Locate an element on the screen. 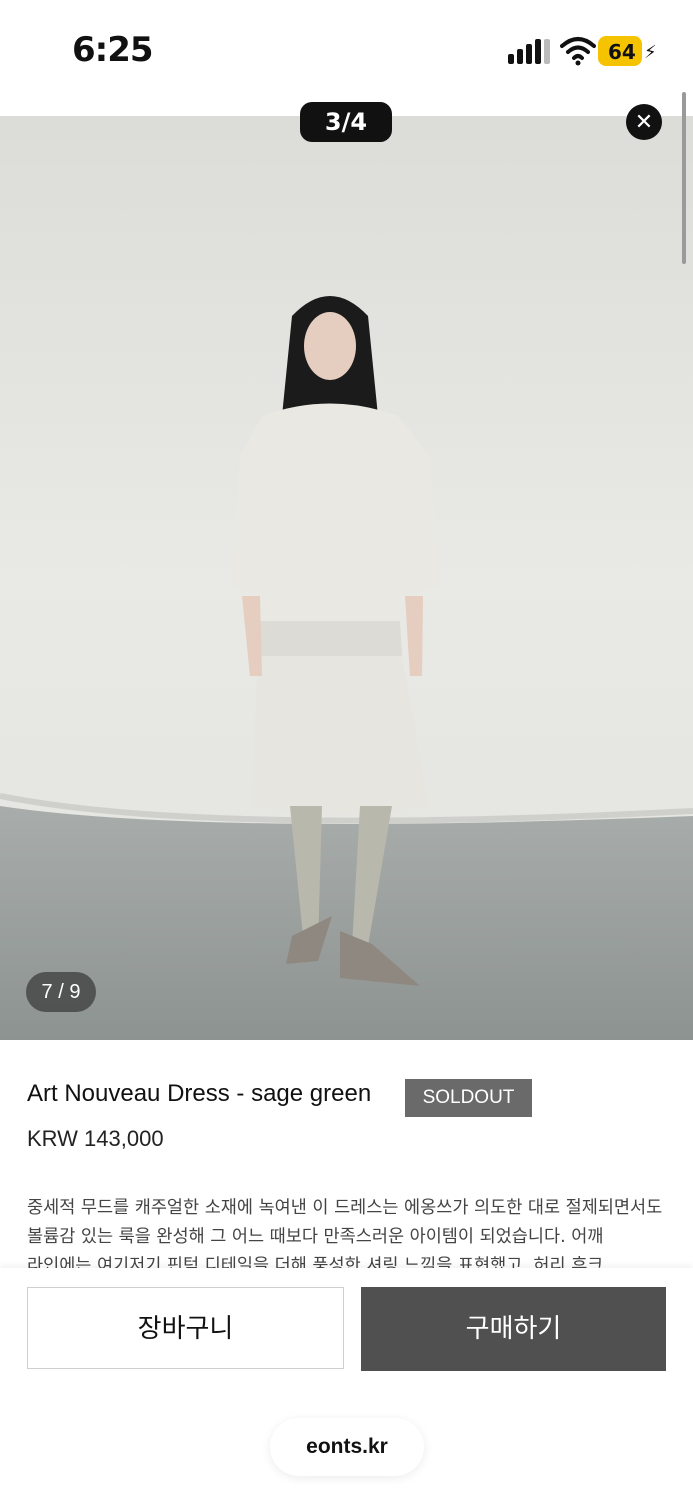 The width and height of the screenshot is (693, 1500). address-bar: eonts.kr is located at coordinates (347, 1447).